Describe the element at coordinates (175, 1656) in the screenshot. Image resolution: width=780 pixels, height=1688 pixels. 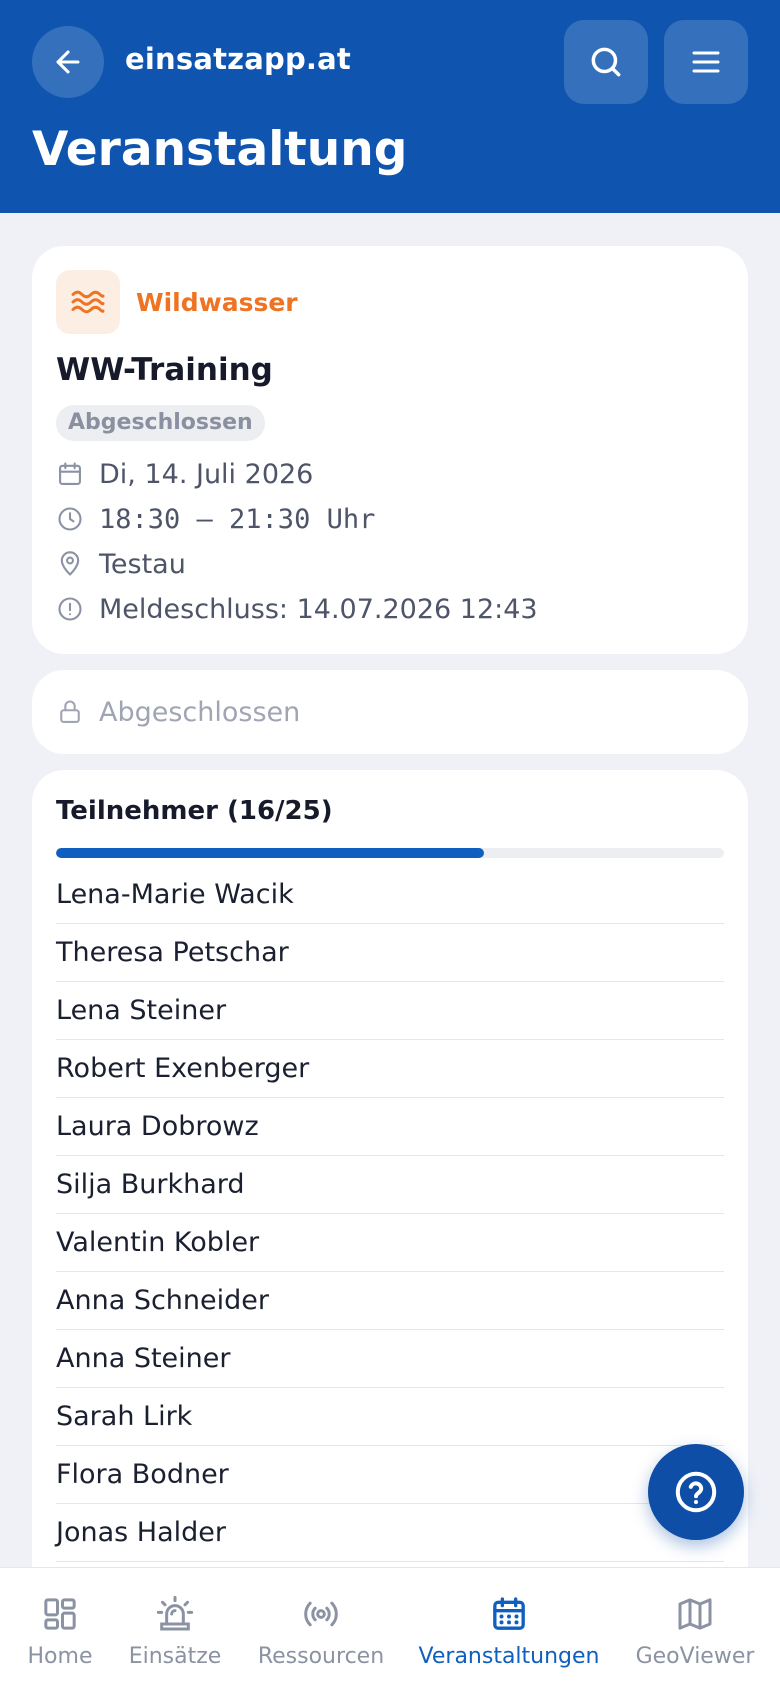
I see `nav-einsaetze-label: Einsätze` at that location.